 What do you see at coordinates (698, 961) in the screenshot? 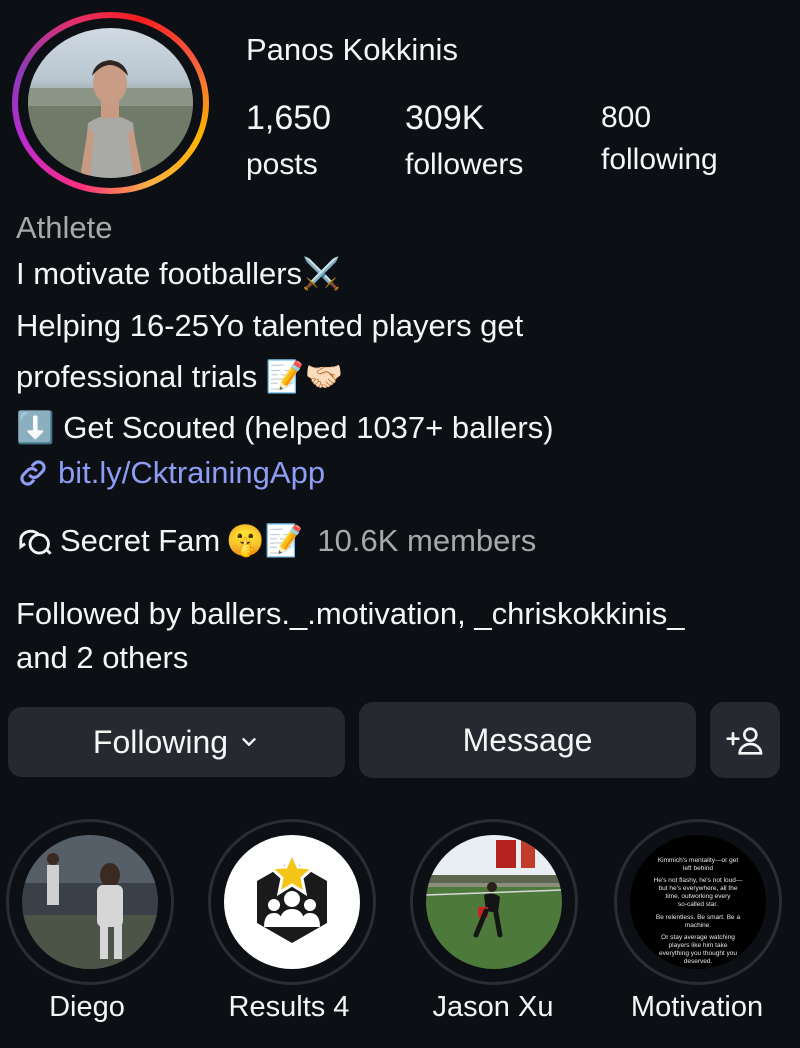
I see `motivation-text-12: deserved.` at bounding box center [698, 961].